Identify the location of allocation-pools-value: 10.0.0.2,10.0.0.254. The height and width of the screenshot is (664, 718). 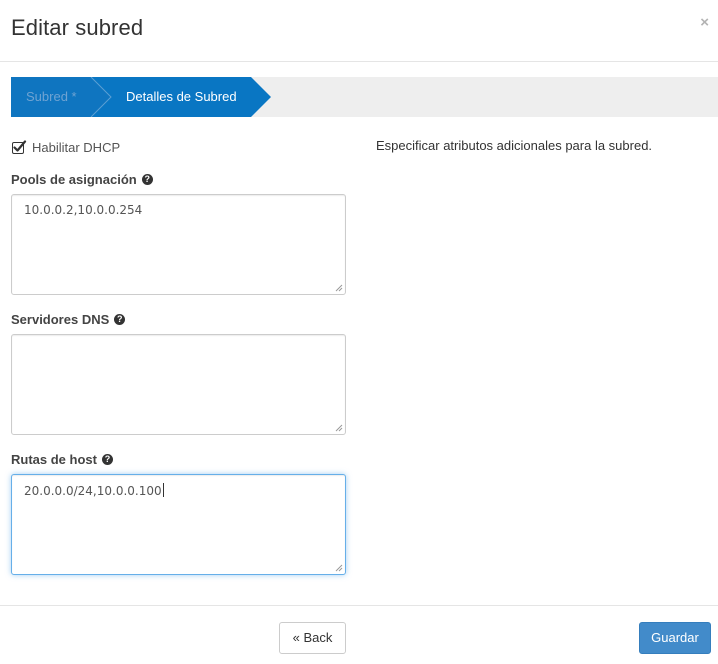
(83, 210).